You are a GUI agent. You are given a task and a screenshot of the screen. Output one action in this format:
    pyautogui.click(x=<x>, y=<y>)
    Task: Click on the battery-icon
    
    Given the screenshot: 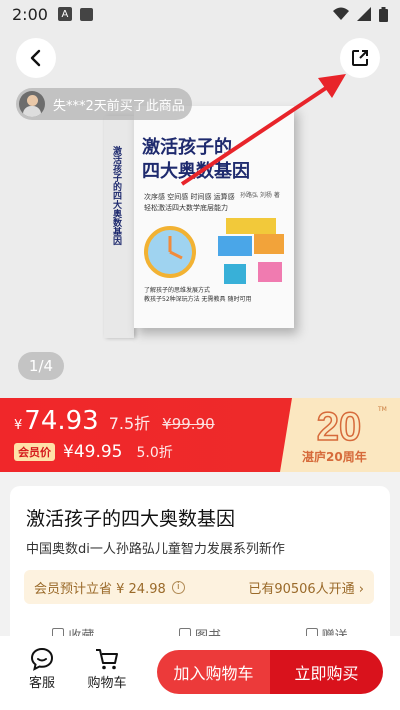 What is the action you would take?
    pyautogui.click(x=383, y=14)
    